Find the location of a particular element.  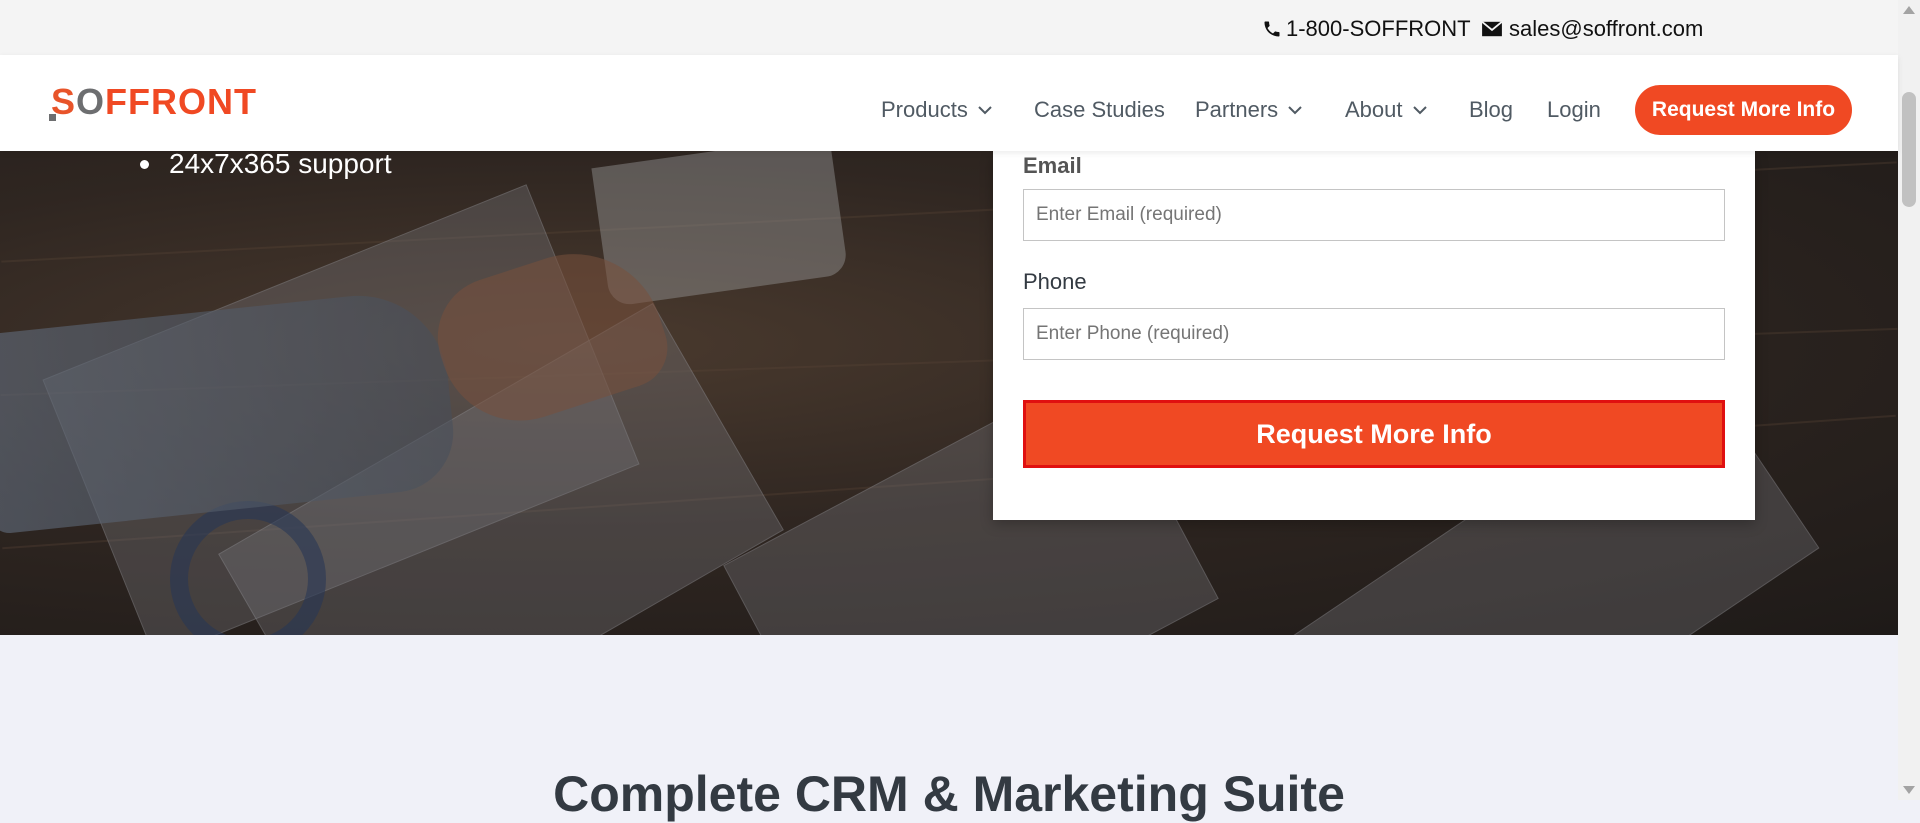

phone-label: Phone is located at coordinates (1055, 281).